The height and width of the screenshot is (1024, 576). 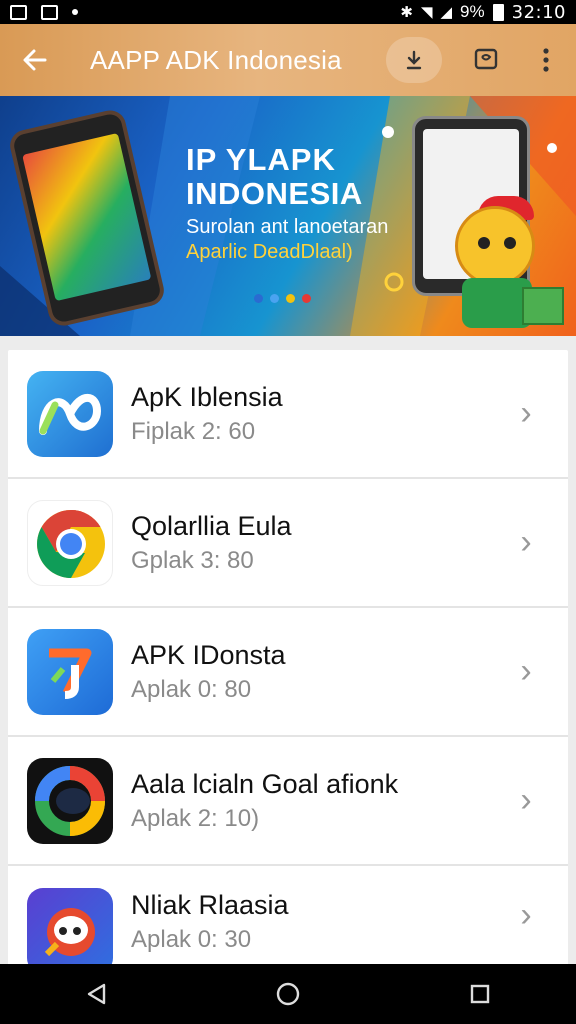 What do you see at coordinates (288, 414) in the screenshot?
I see `list-item: ApK Iblensia Fiplak 2: 60 ›` at bounding box center [288, 414].